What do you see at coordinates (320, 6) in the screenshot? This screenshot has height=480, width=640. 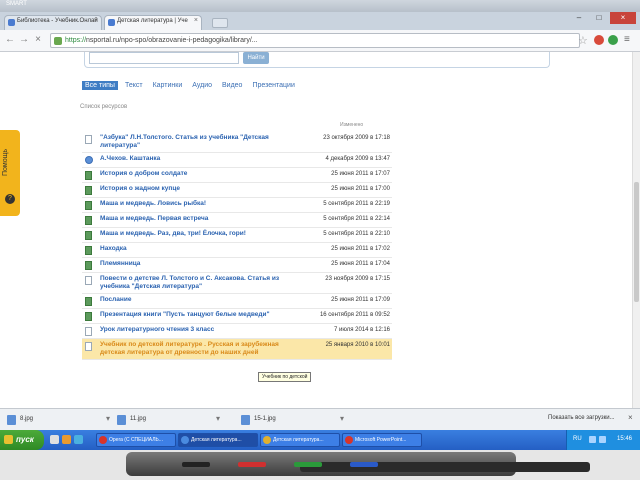 I see `window-title-bar: SMART` at bounding box center [320, 6].